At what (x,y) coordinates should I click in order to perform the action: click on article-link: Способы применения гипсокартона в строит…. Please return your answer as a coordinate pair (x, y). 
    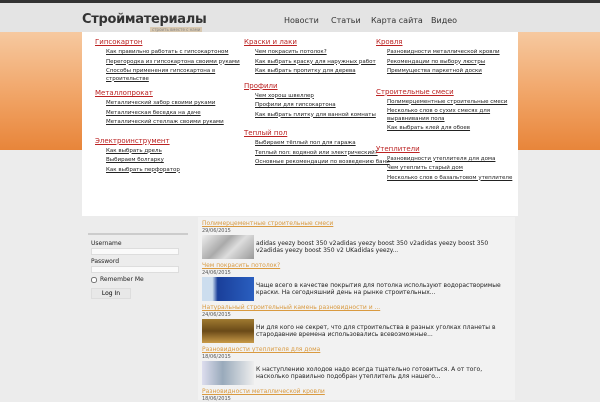
    Looking at the image, I should click on (173, 75).